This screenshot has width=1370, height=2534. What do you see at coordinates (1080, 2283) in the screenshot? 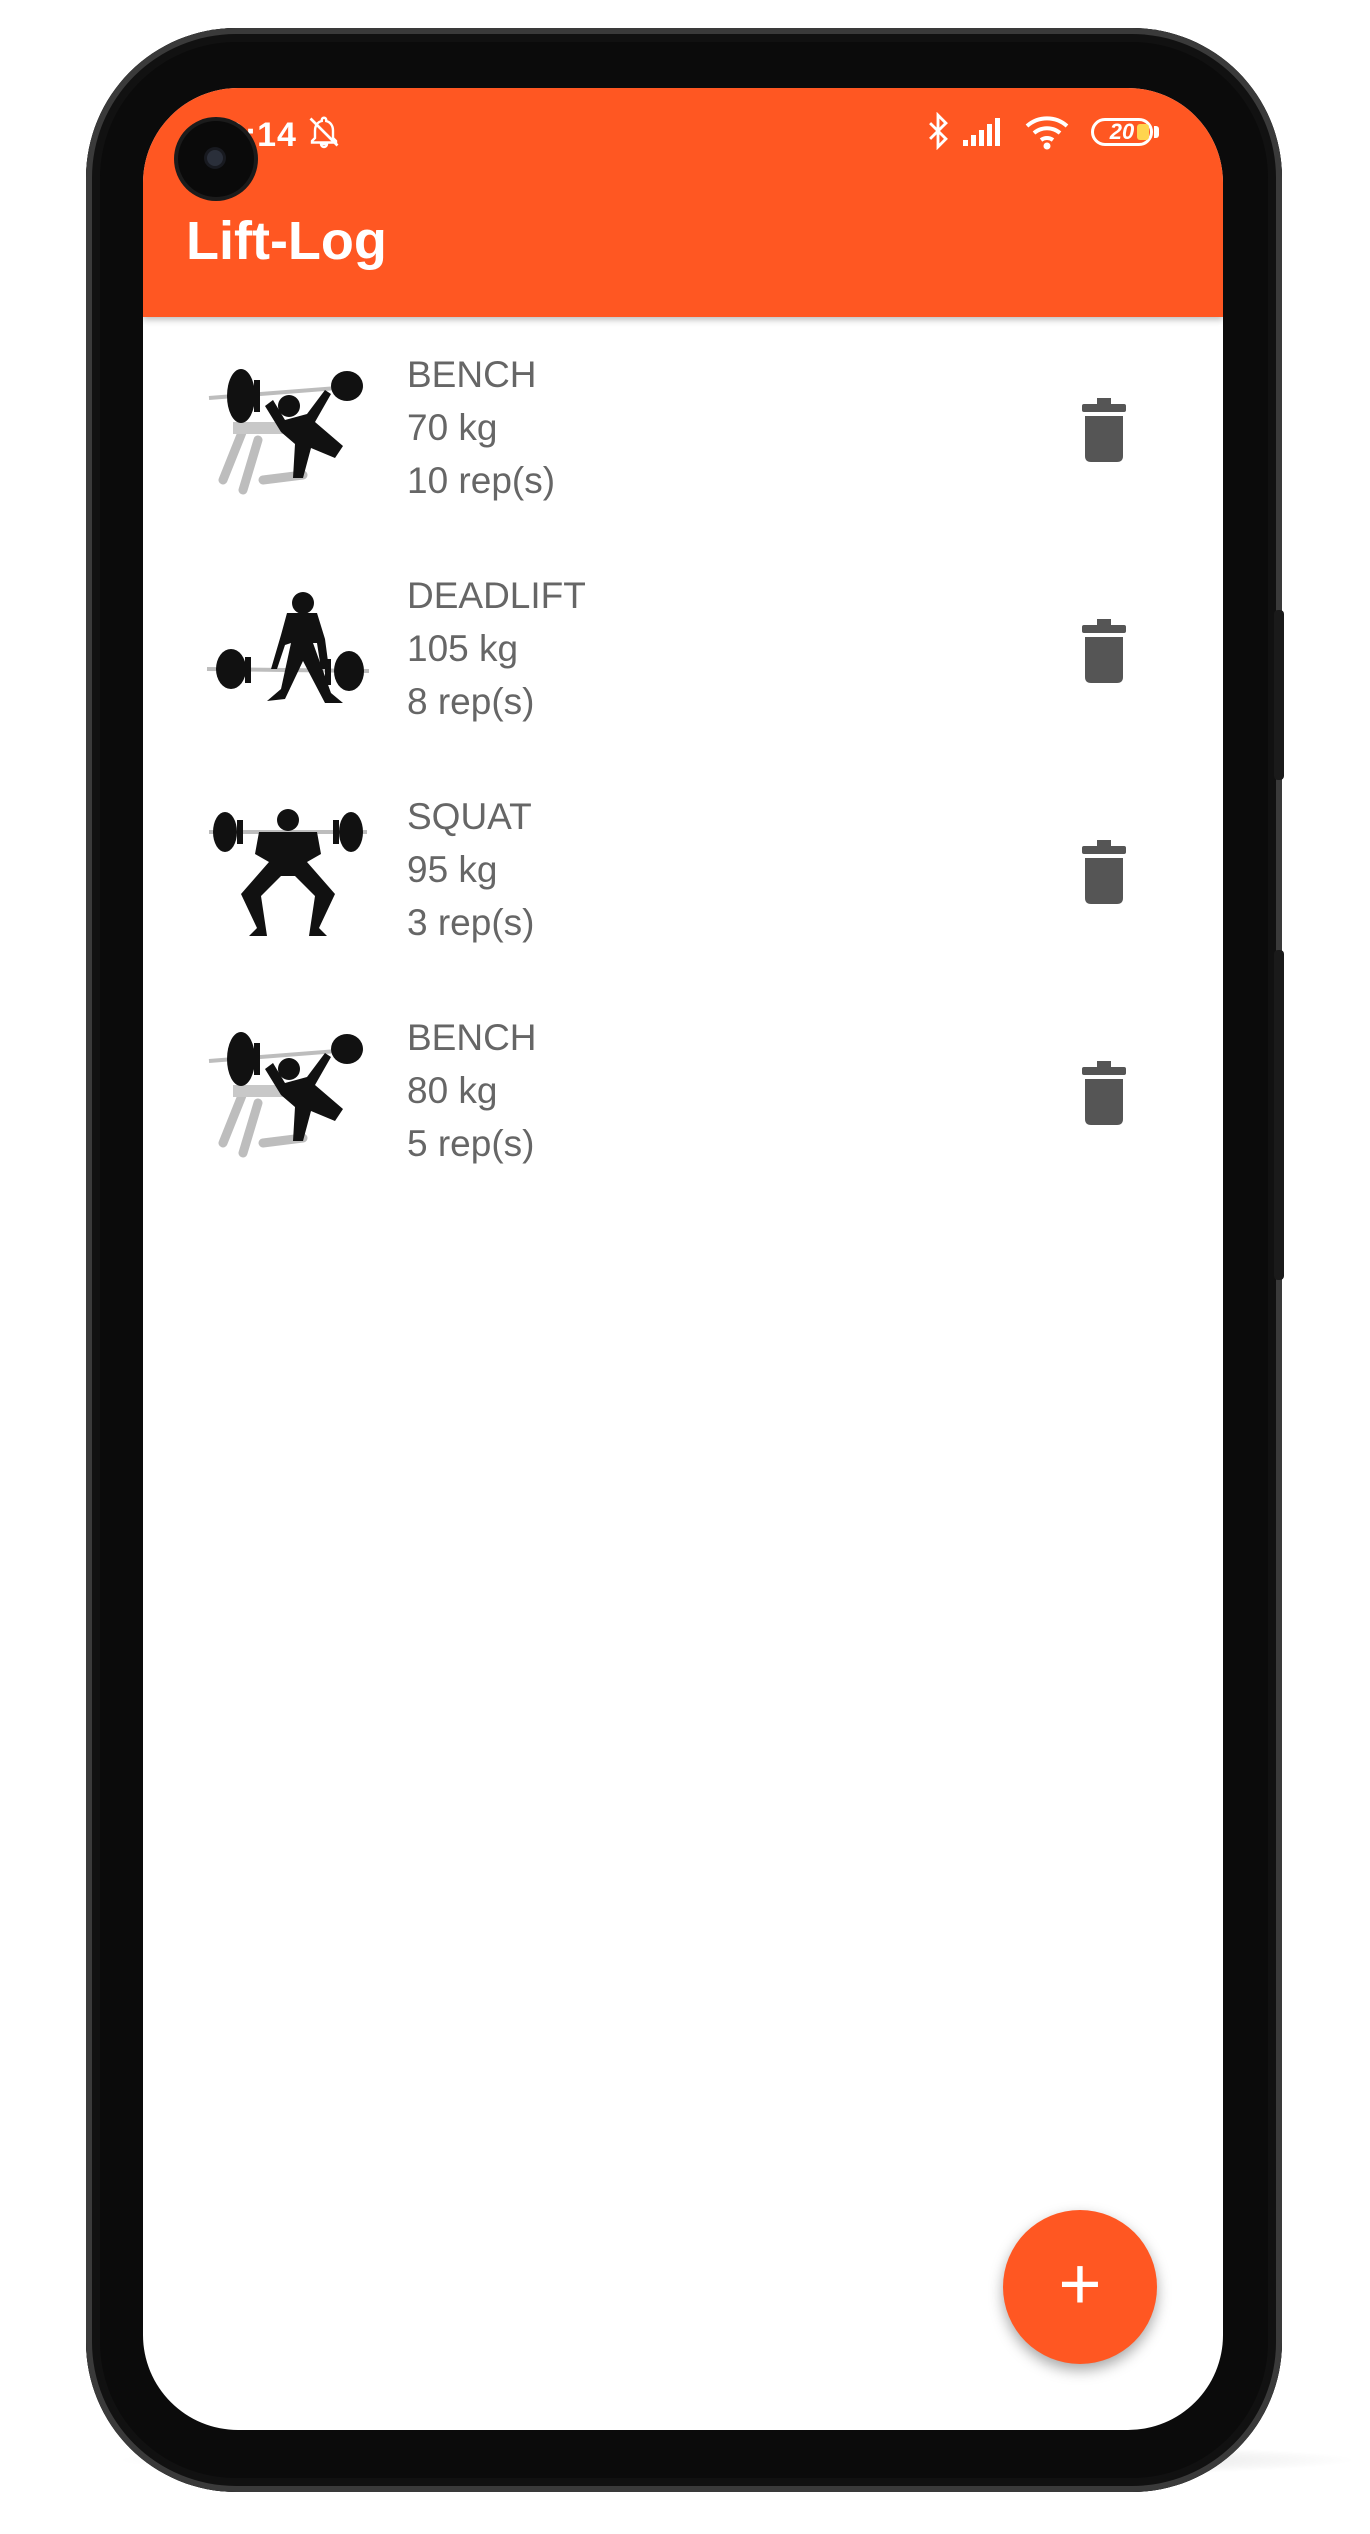
I see `add-icon: +` at bounding box center [1080, 2283].